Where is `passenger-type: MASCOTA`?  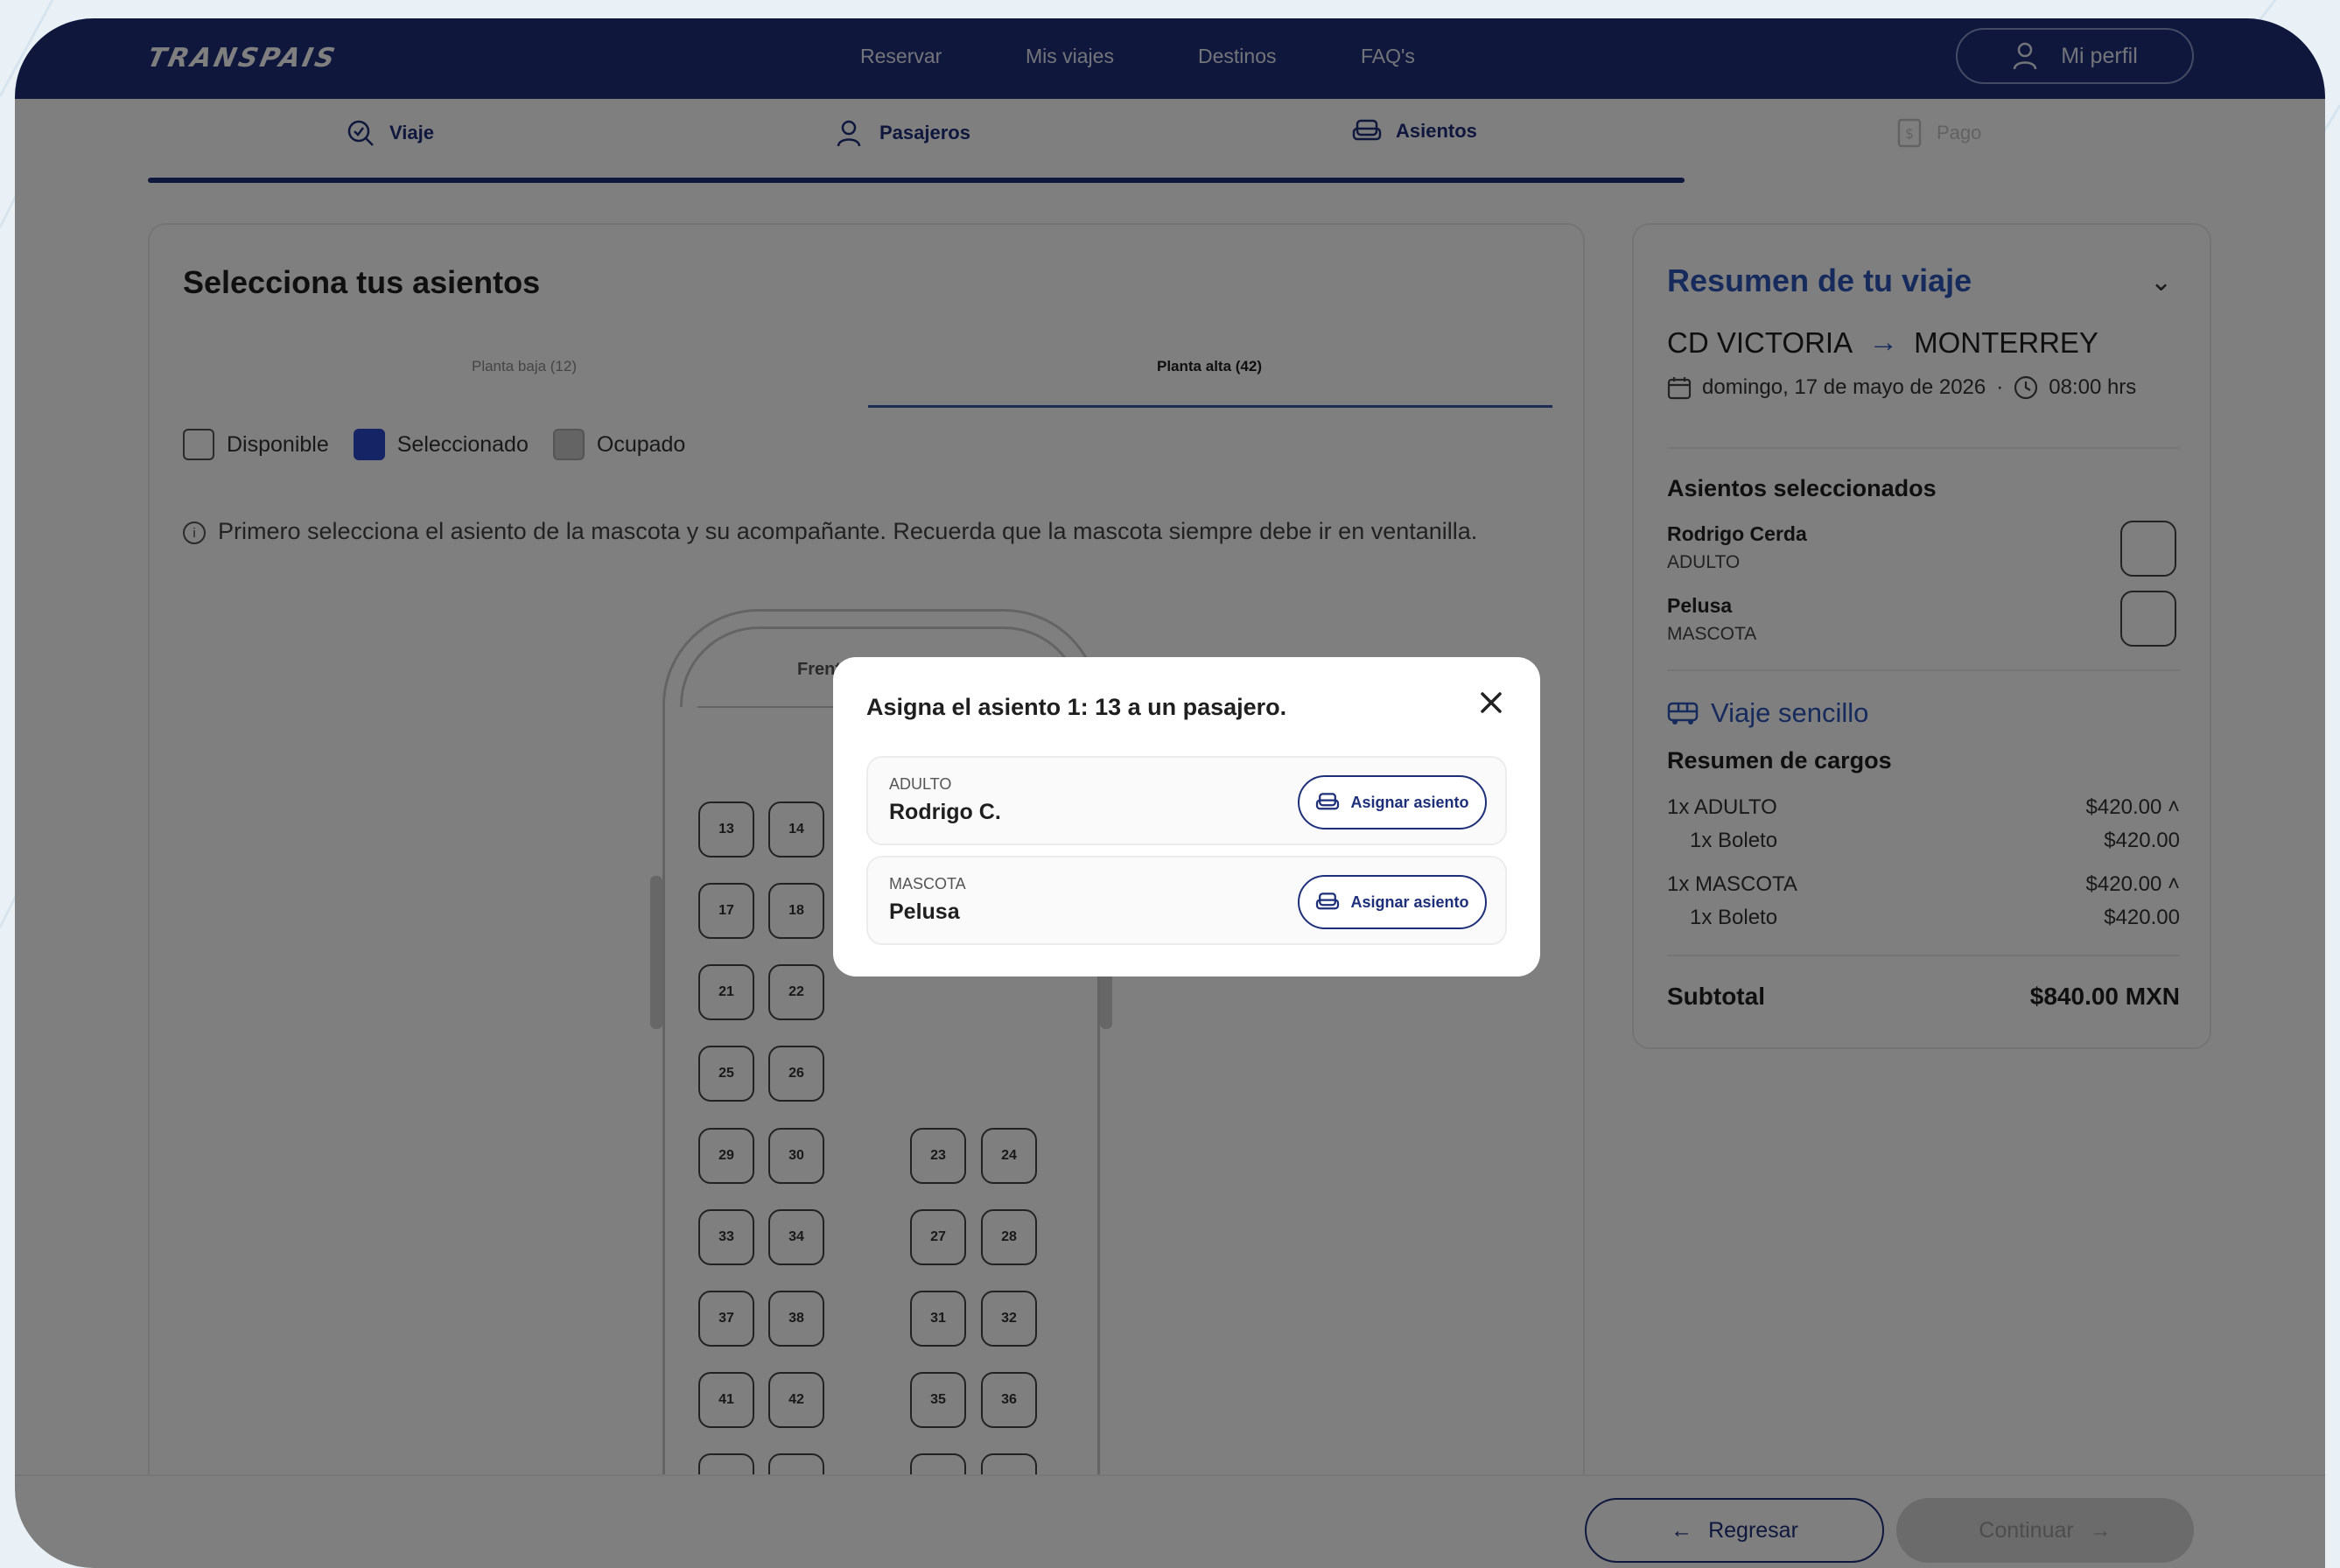 passenger-type: MASCOTA is located at coordinates (927, 883).